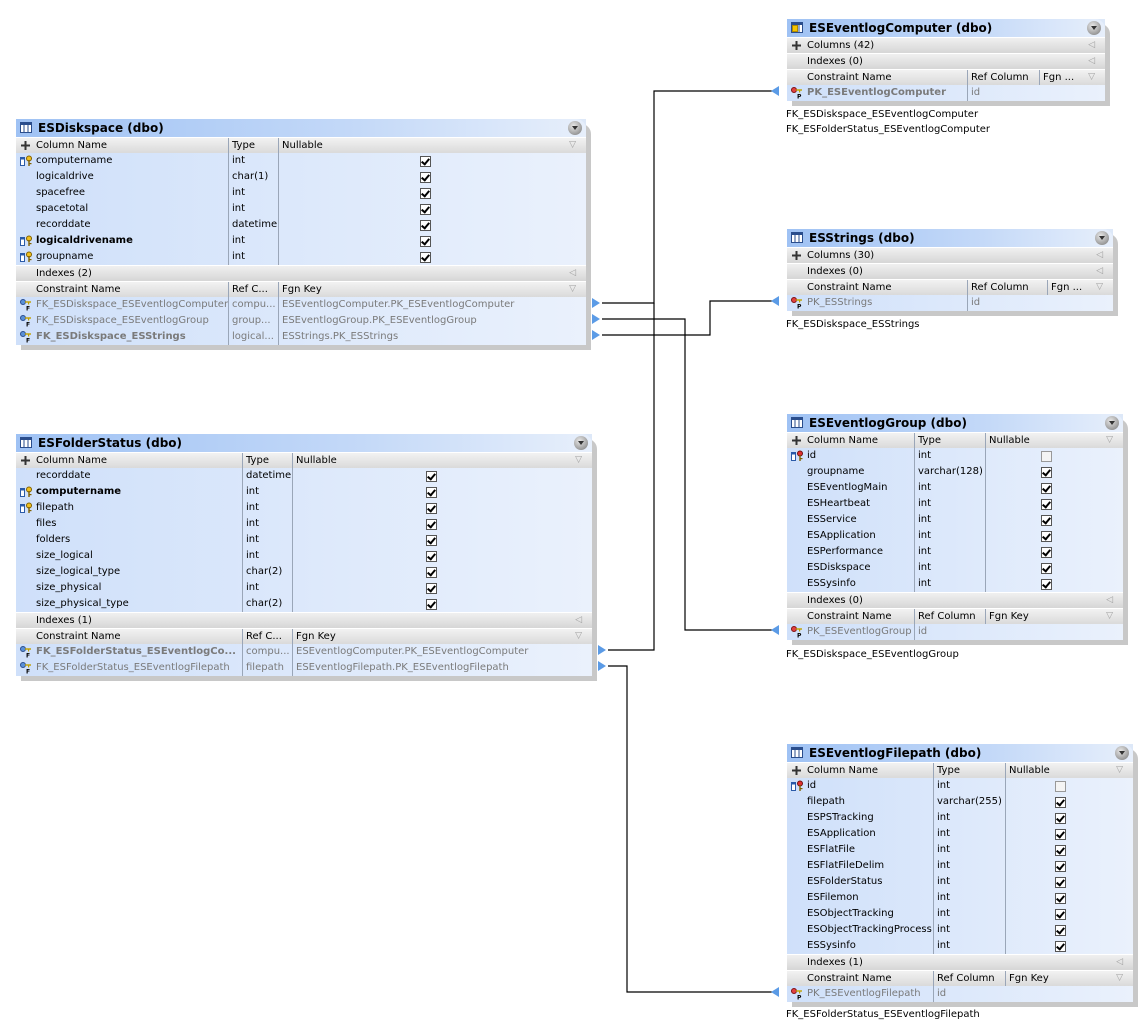  What do you see at coordinates (946, 93) in the screenshot?
I see `constraint-row: P PK_ESEventlogComputer id` at bounding box center [946, 93].